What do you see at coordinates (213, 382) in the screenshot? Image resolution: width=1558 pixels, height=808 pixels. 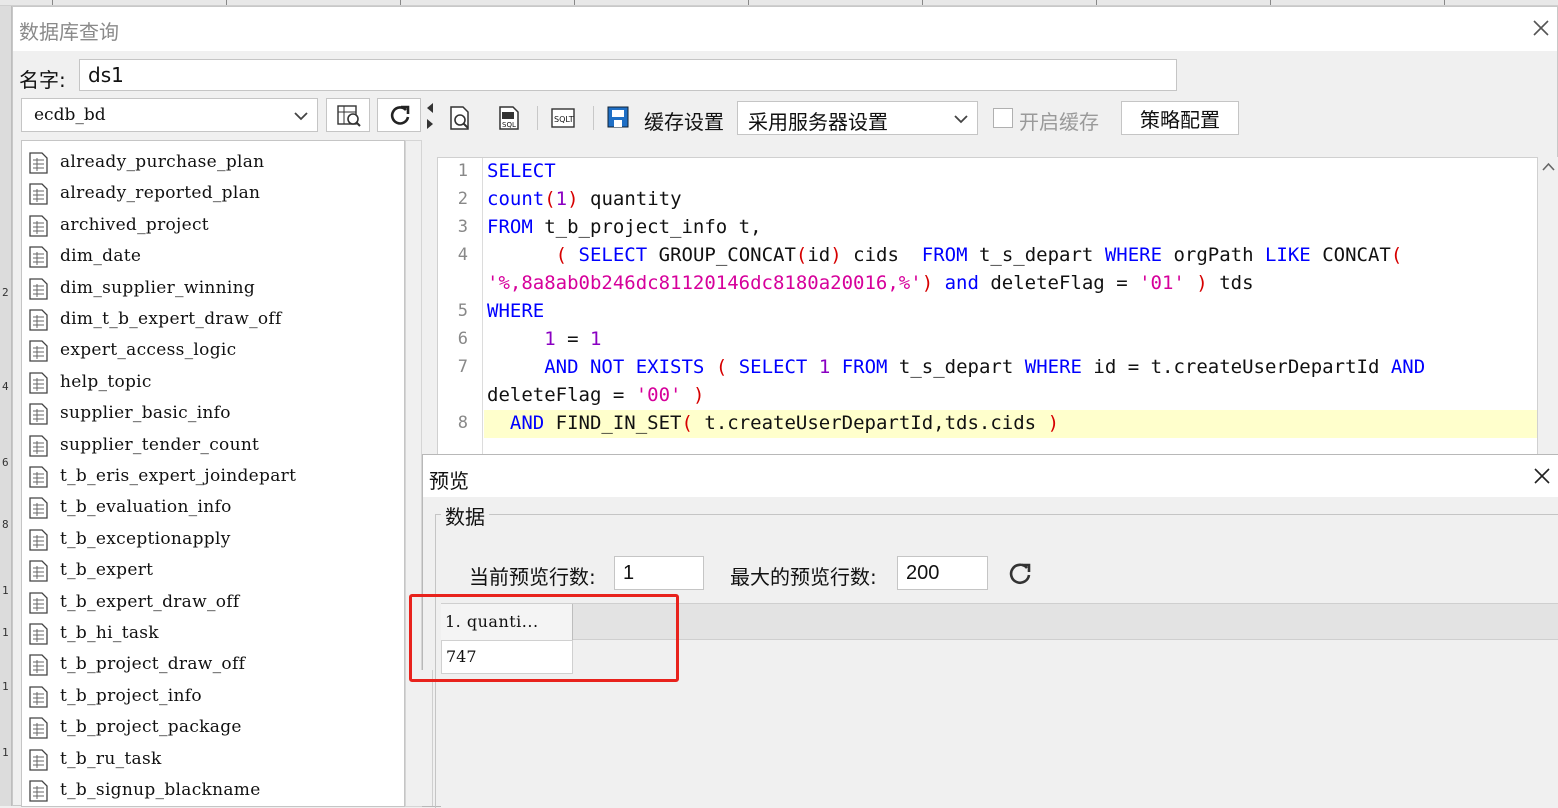 I see `table-list-item: help_topic` at bounding box center [213, 382].